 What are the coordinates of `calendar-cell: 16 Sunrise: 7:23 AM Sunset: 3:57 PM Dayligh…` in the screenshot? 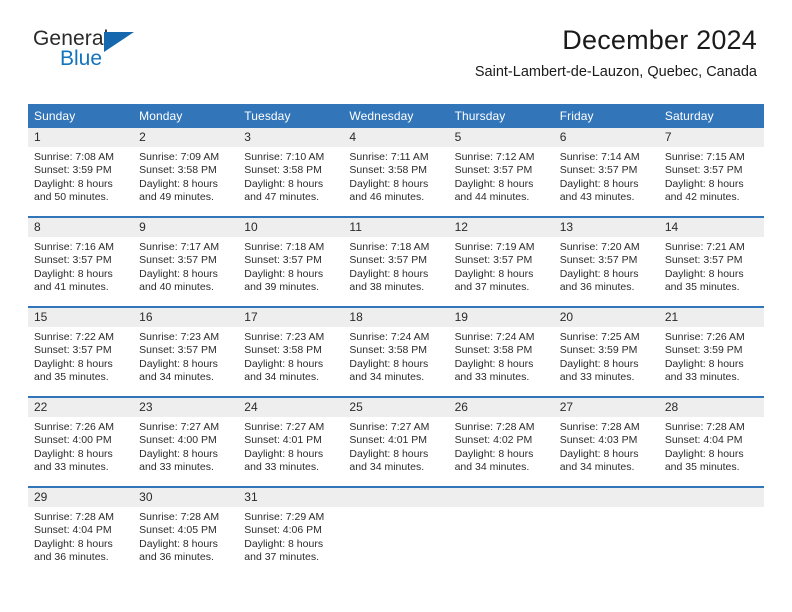 It's located at (186, 351).